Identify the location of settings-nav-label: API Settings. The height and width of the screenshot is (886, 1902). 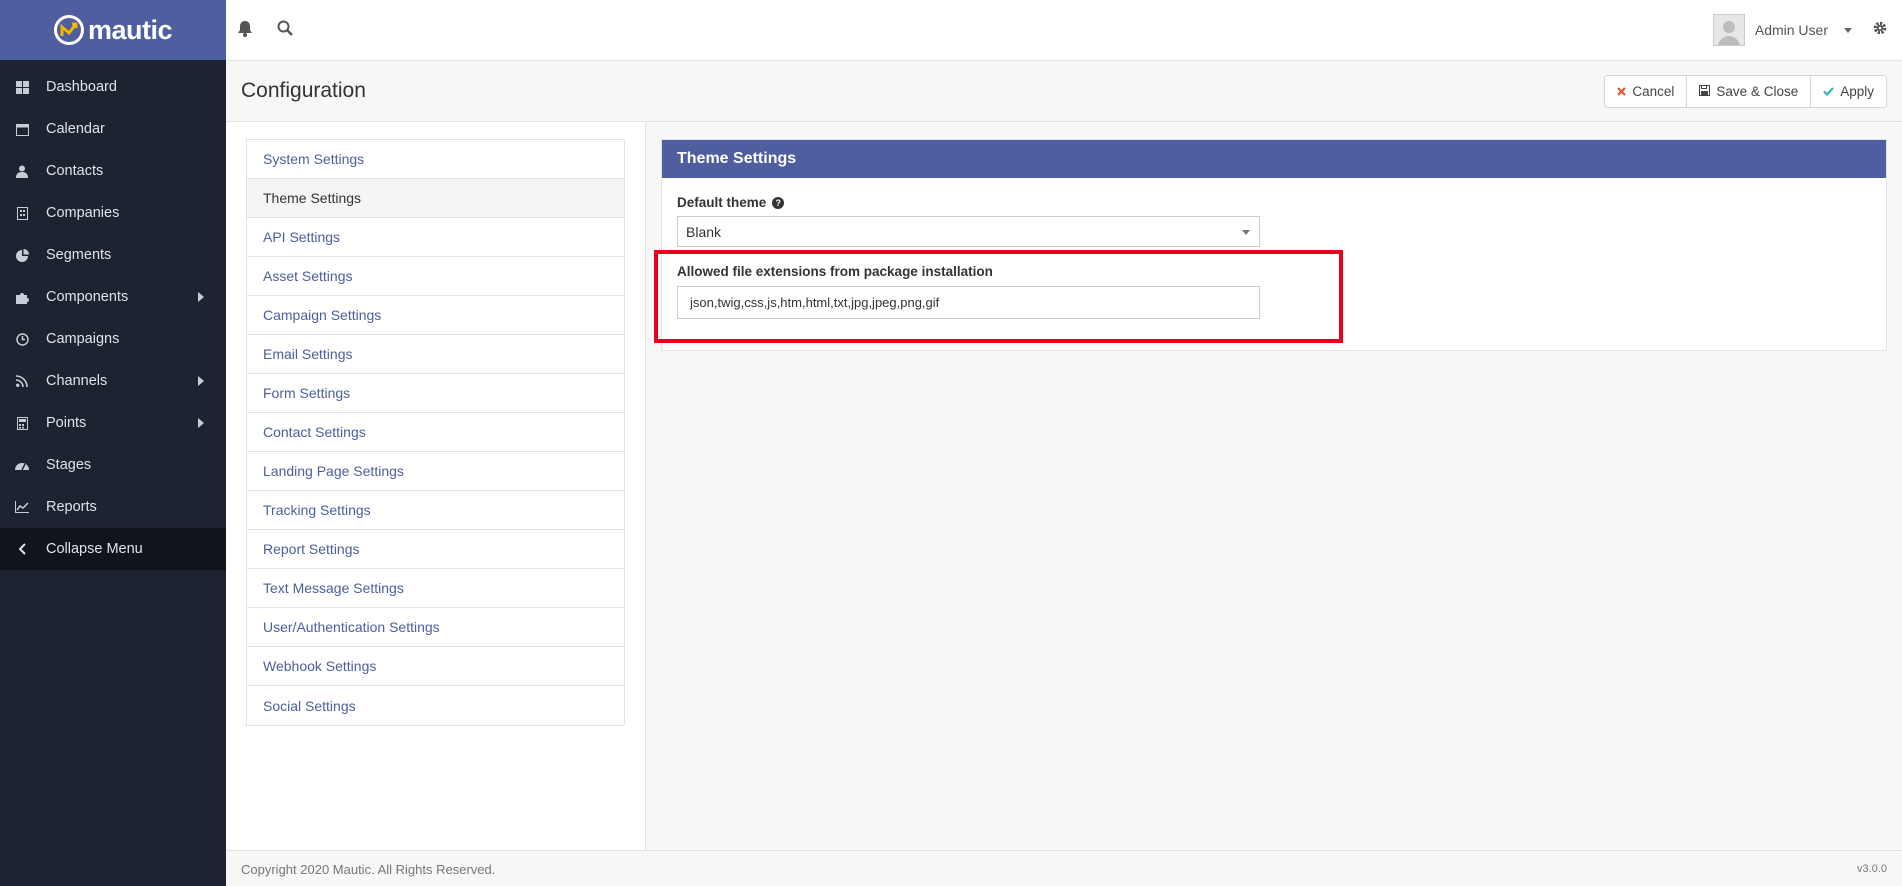
(302, 237).